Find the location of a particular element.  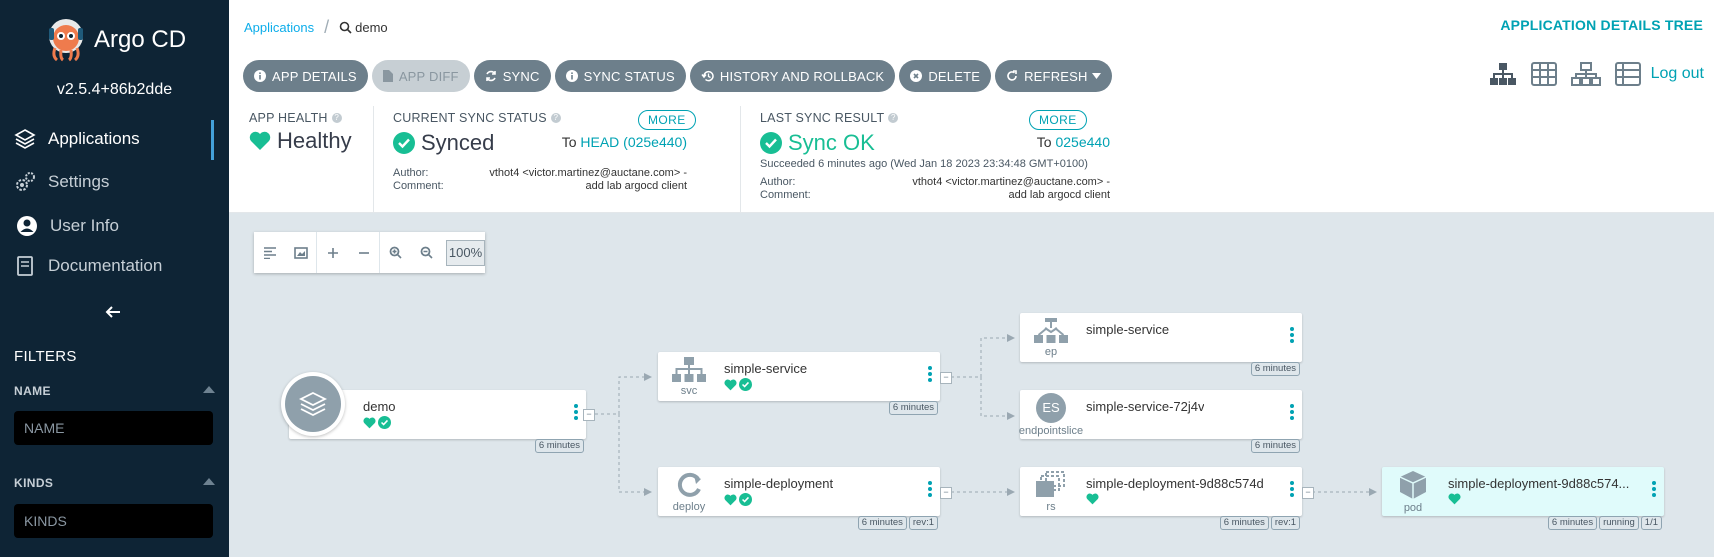

name-filter-input is located at coordinates (113, 428).